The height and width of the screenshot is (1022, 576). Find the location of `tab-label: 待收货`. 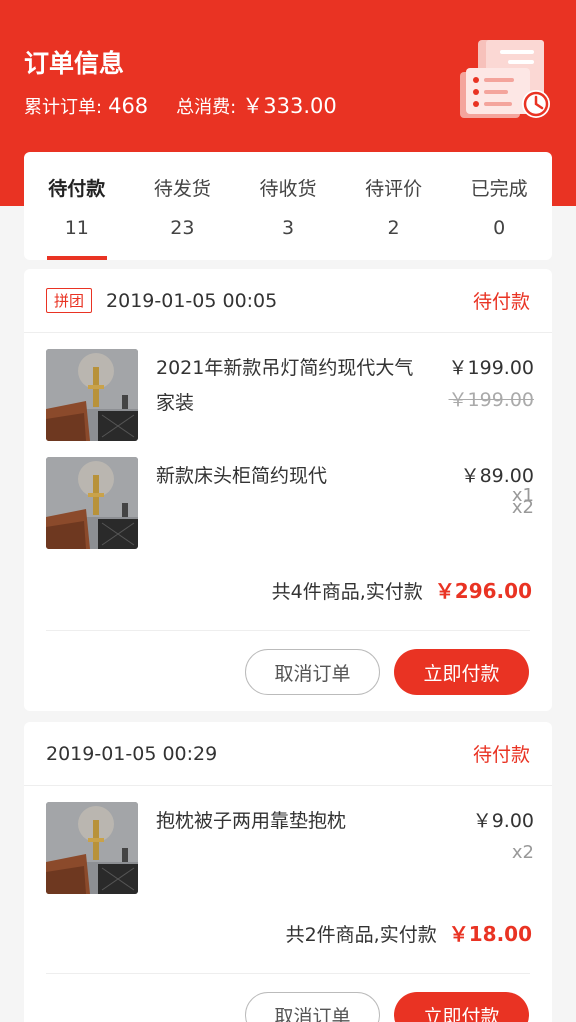

tab-label: 待收货 is located at coordinates (288, 189).